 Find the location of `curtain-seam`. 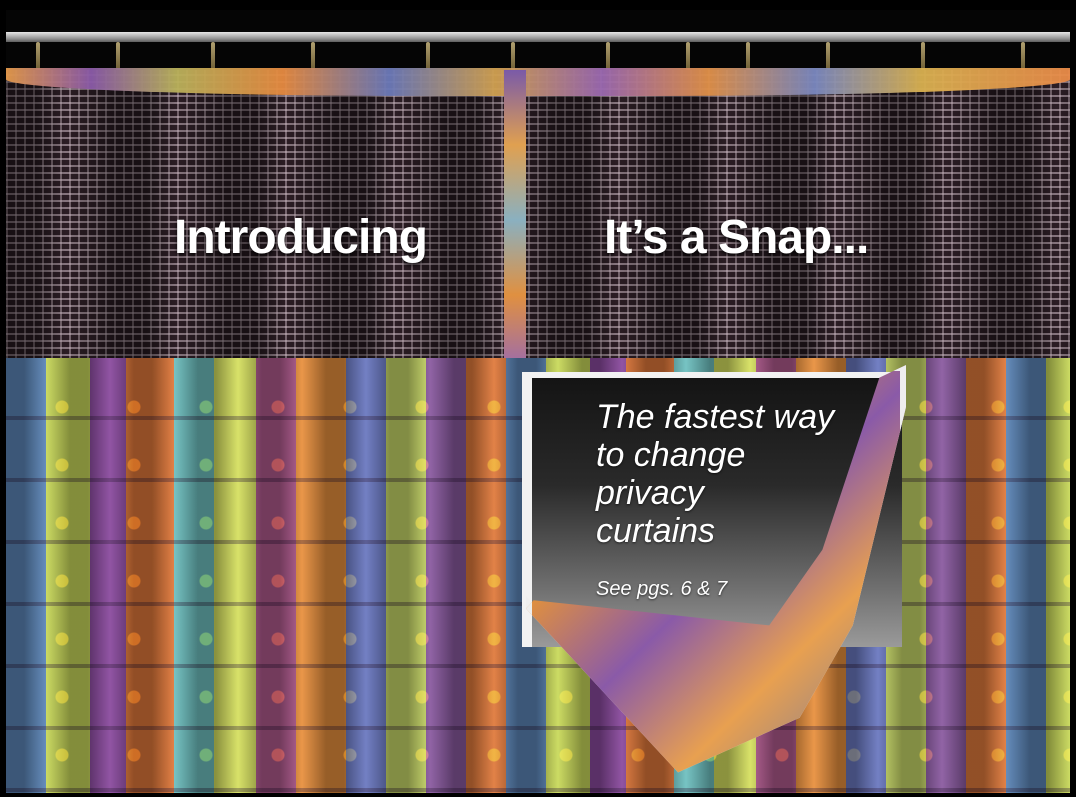

curtain-seam is located at coordinates (515, 220).